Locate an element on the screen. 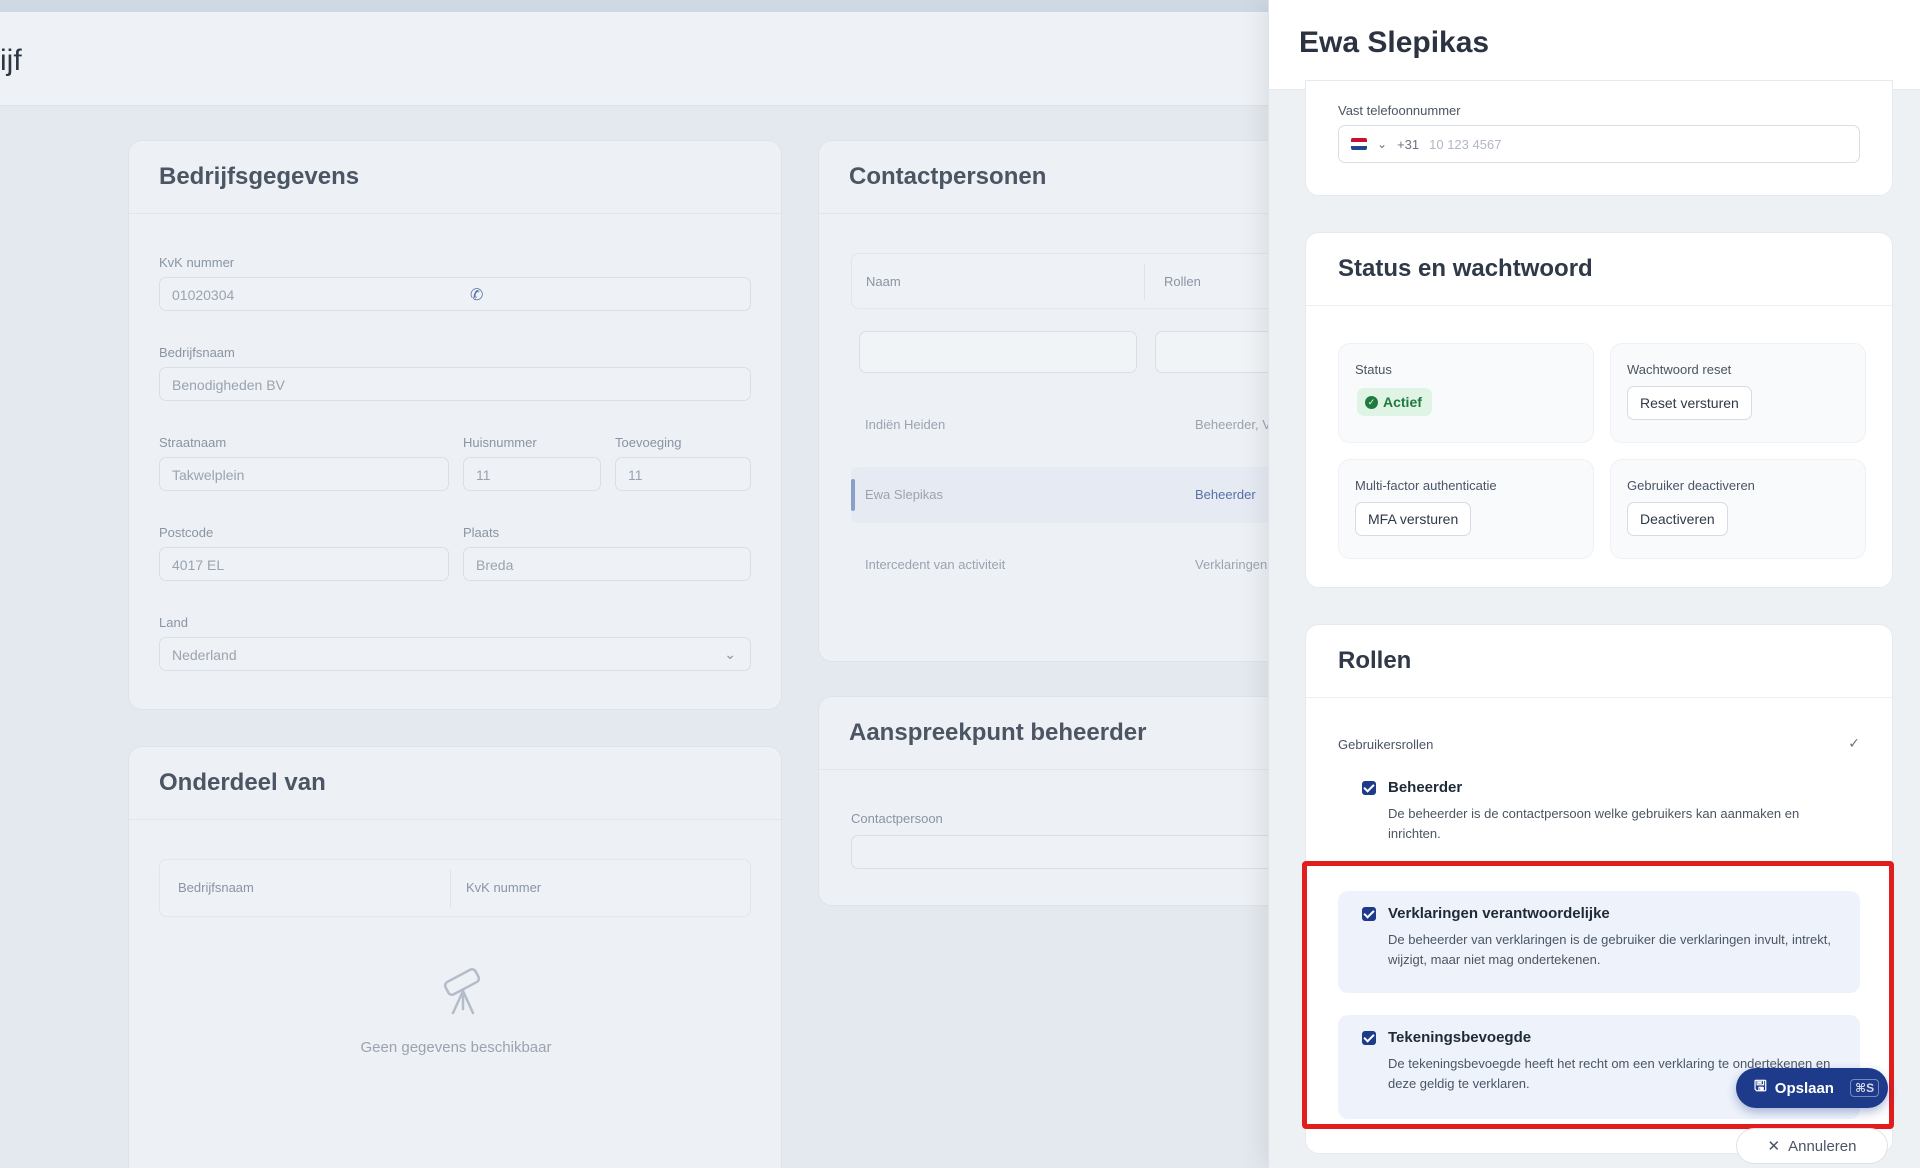 The height and width of the screenshot is (1168, 1920). column-name: Naam is located at coordinates (883, 281).